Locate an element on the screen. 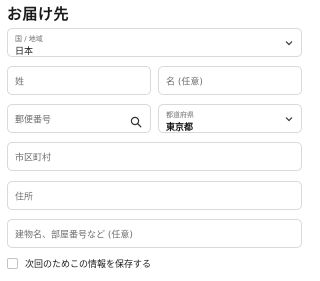  save-info-row: 次回のためこの情報を保存する is located at coordinates (79, 263).